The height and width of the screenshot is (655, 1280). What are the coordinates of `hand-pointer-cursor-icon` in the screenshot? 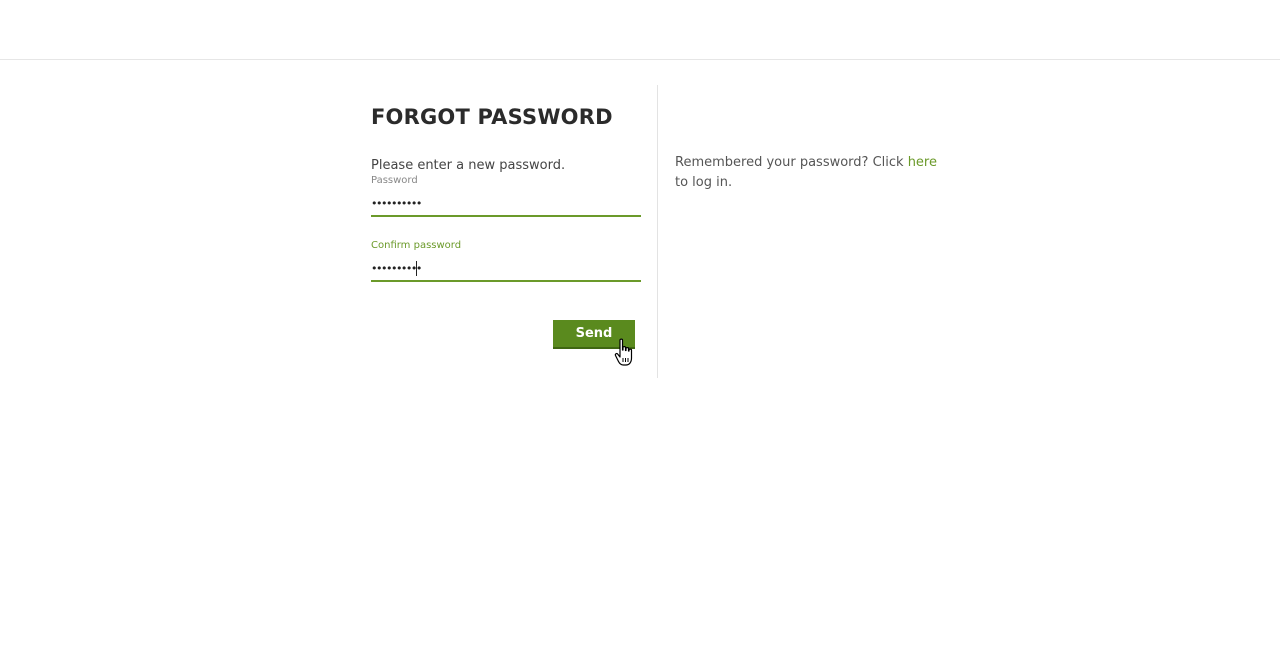 It's located at (623, 352).